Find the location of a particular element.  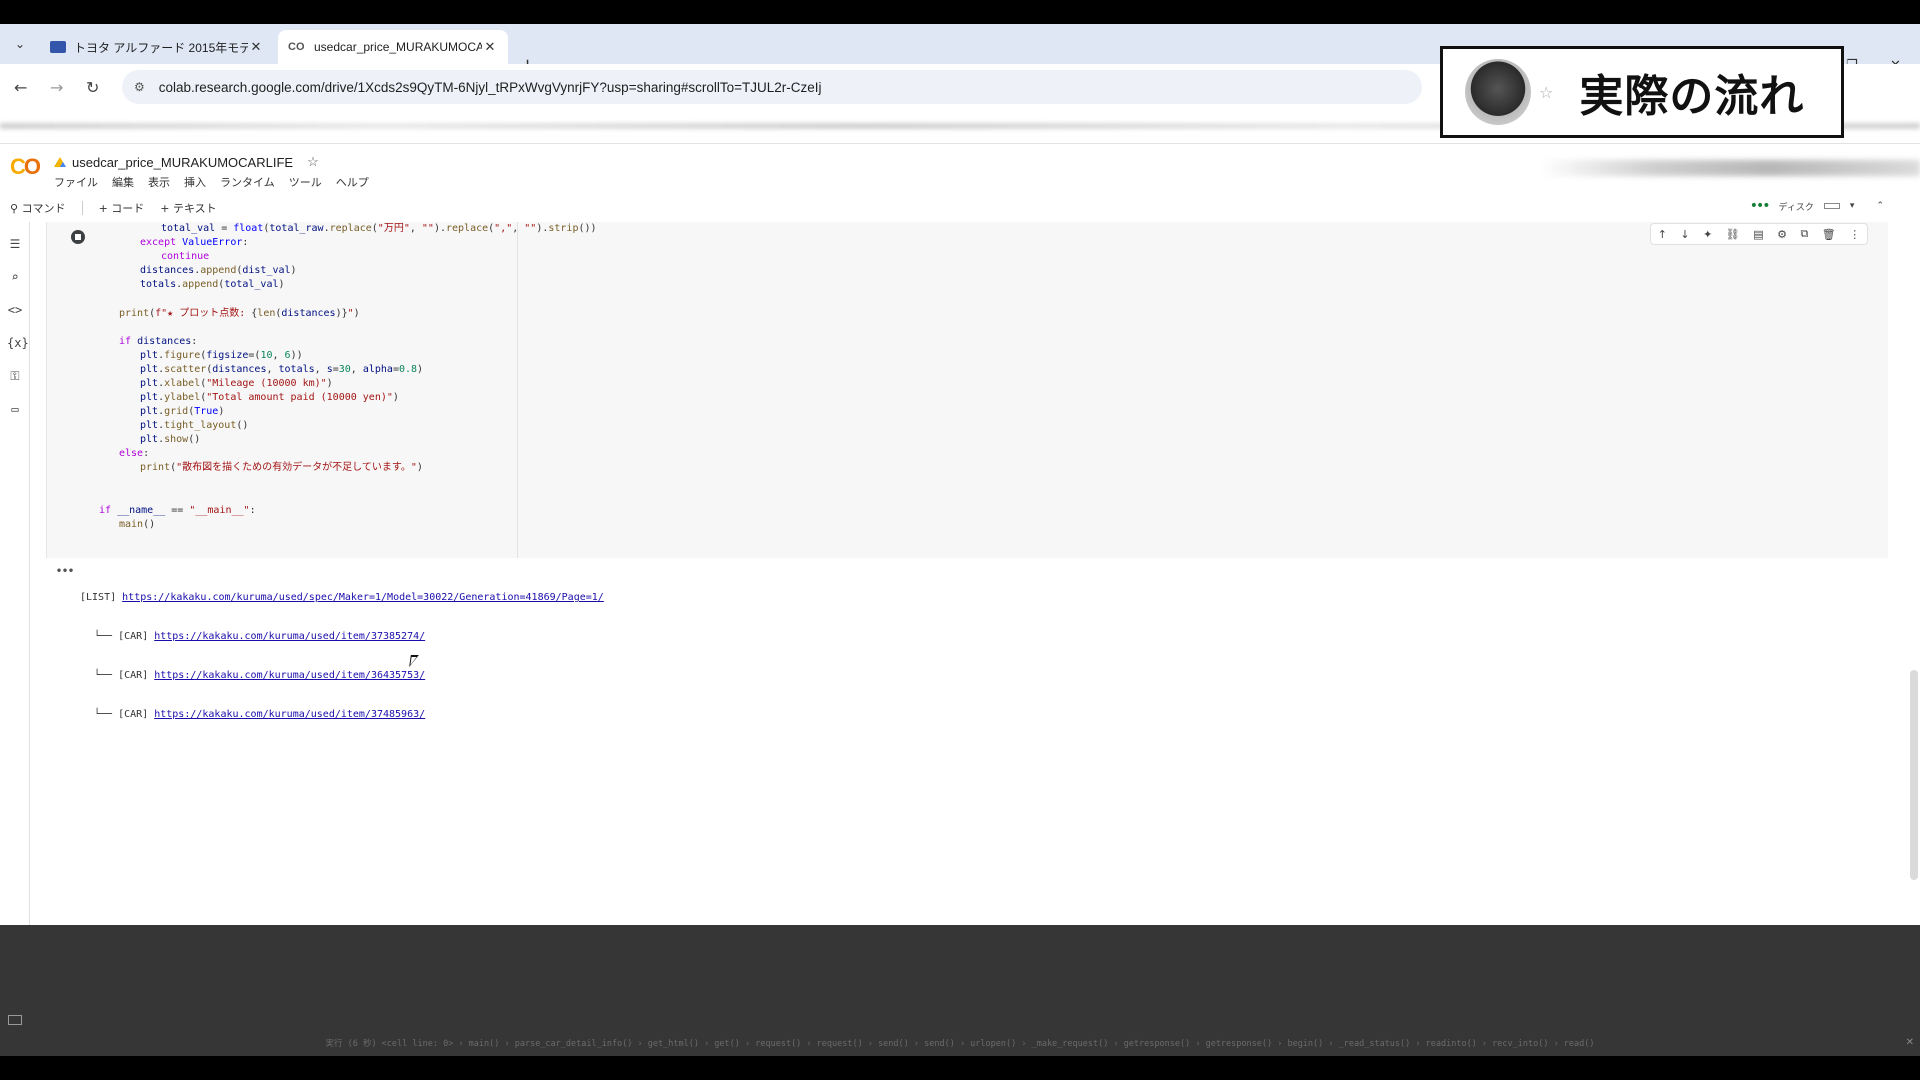

tab-label: トヨタ アルファード 2015年モデルの中 is located at coordinates (161, 47).